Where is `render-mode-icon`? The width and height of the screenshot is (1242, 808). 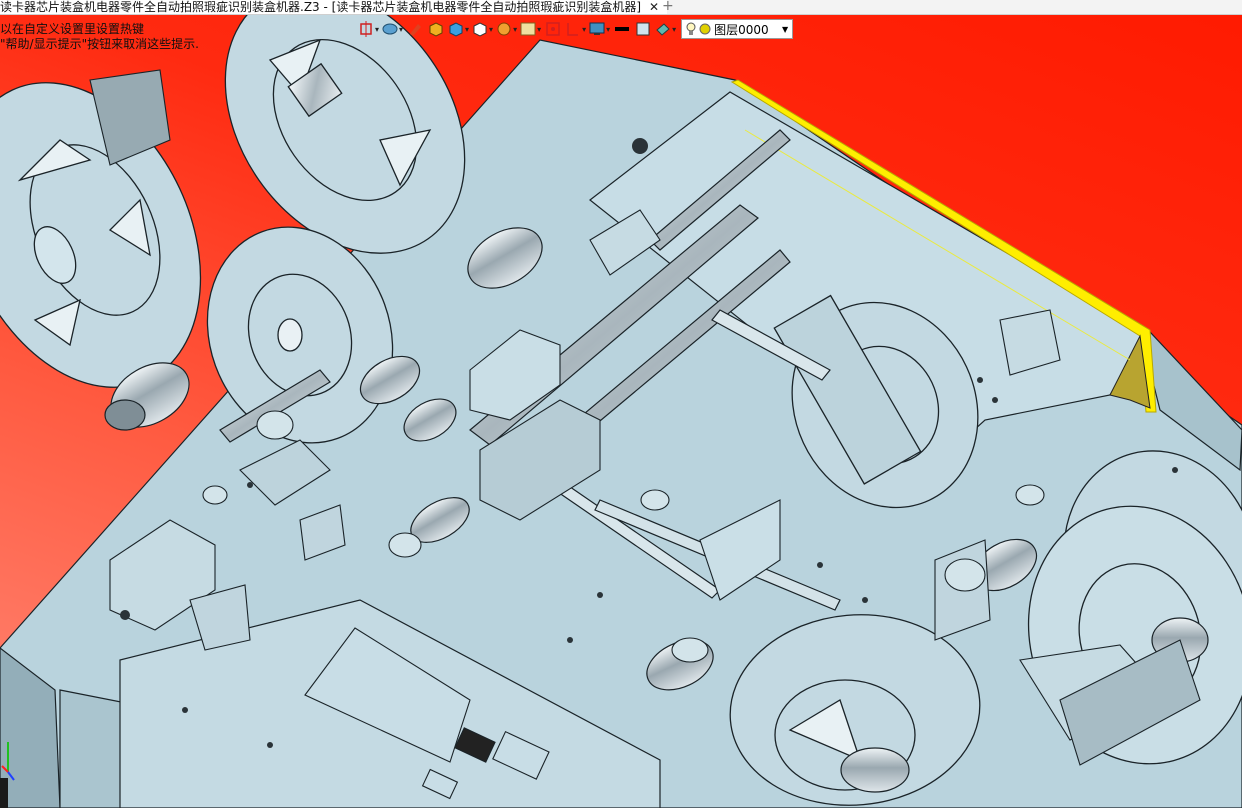 render-mode-icon is located at coordinates (390, 29).